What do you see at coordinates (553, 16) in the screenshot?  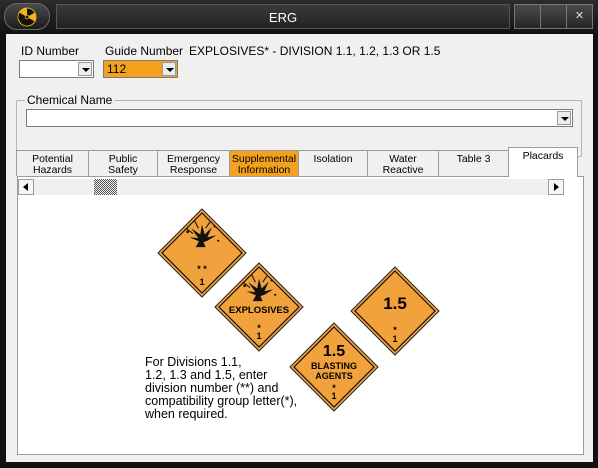 I see `maximize-button` at bounding box center [553, 16].